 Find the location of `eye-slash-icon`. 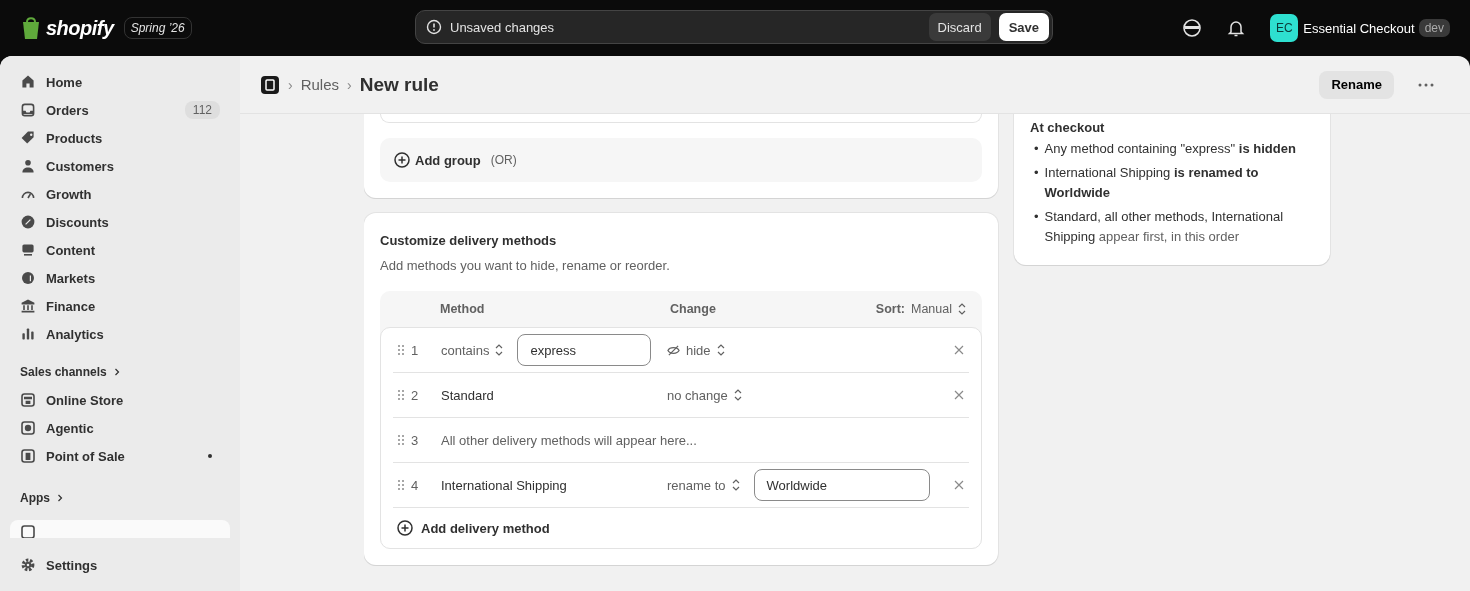

eye-slash-icon is located at coordinates (673, 350).